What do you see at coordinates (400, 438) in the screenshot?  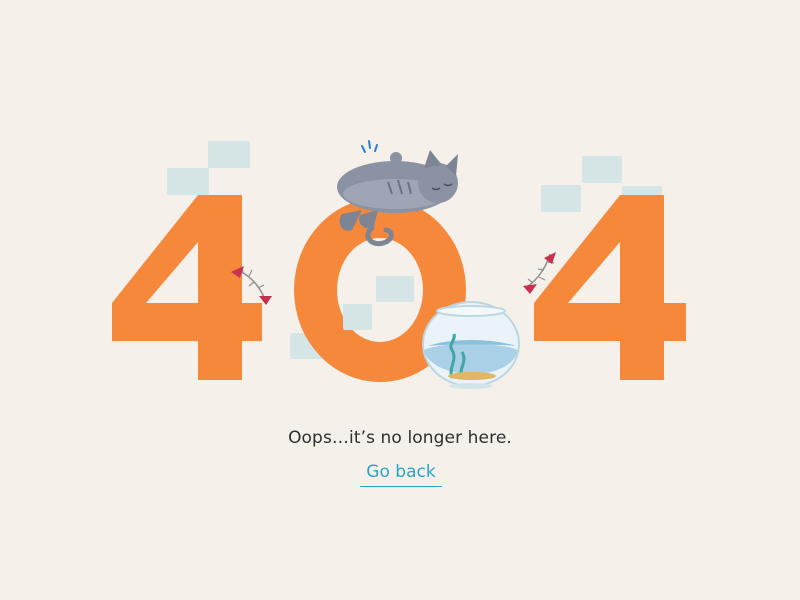 I see `error-message: Oops…it’s no longer here.` at bounding box center [400, 438].